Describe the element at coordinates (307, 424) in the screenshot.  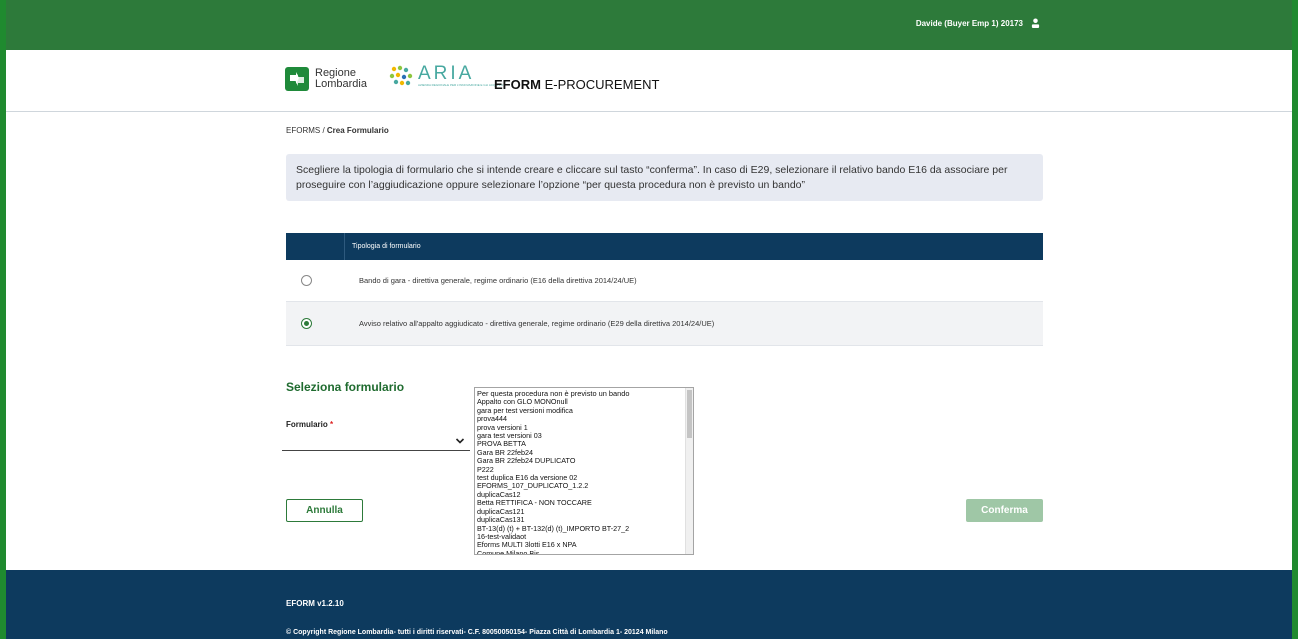
I see `formulario-label-text: Formulario` at that location.